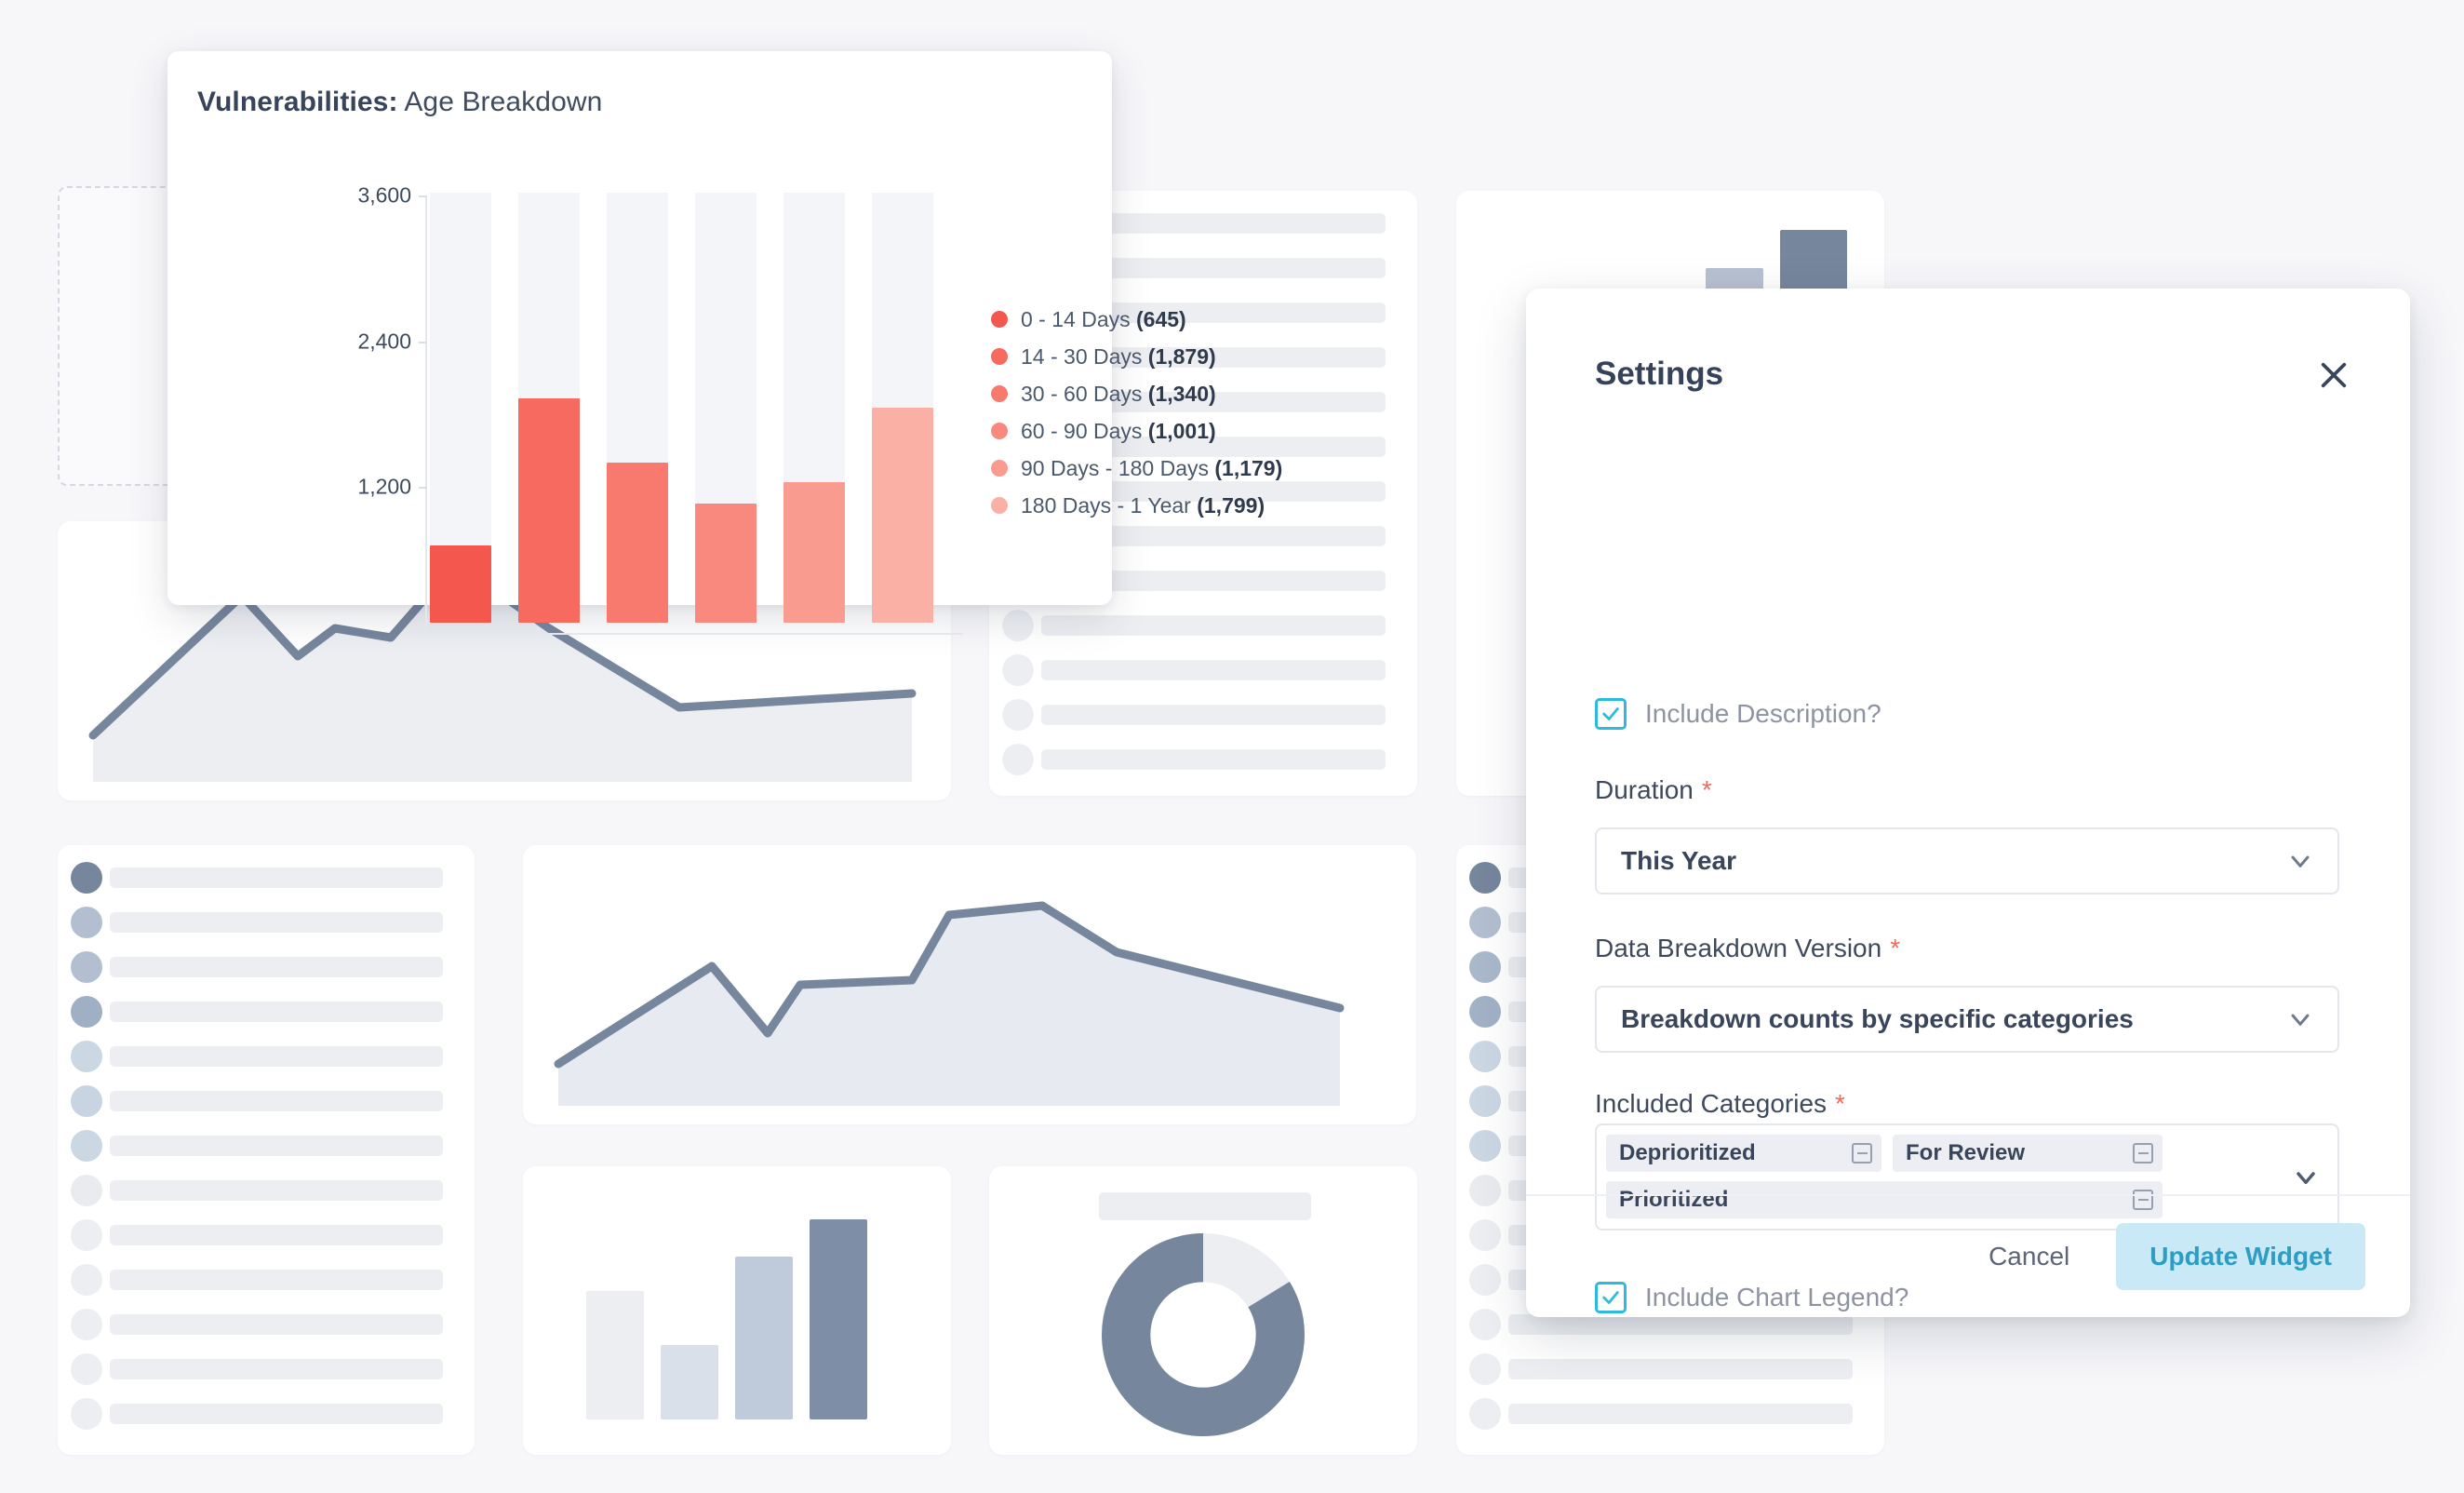 The height and width of the screenshot is (1493, 2464). What do you see at coordinates (2028, 1153) in the screenshot?
I see `tag-chip: For Review` at bounding box center [2028, 1153].